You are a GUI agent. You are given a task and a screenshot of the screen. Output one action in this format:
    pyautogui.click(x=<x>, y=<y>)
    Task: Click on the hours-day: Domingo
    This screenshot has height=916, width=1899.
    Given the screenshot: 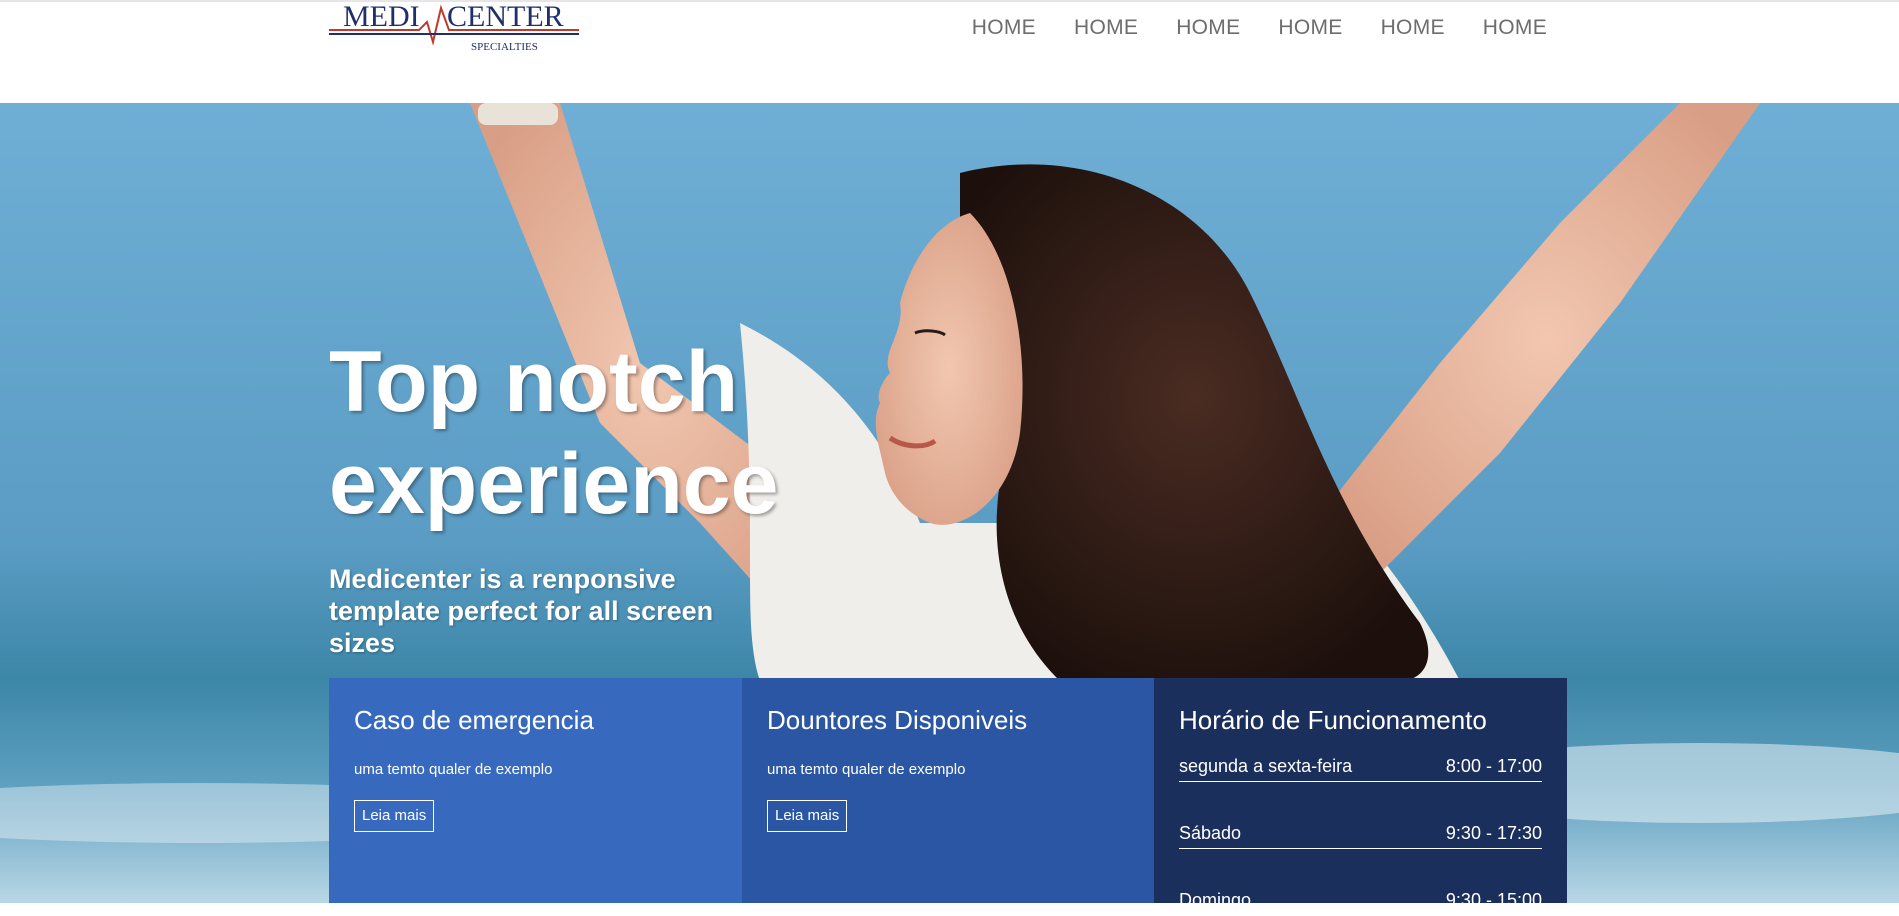 What is the action you would take?
    pyautogui.click(x=1215, y=900)
    